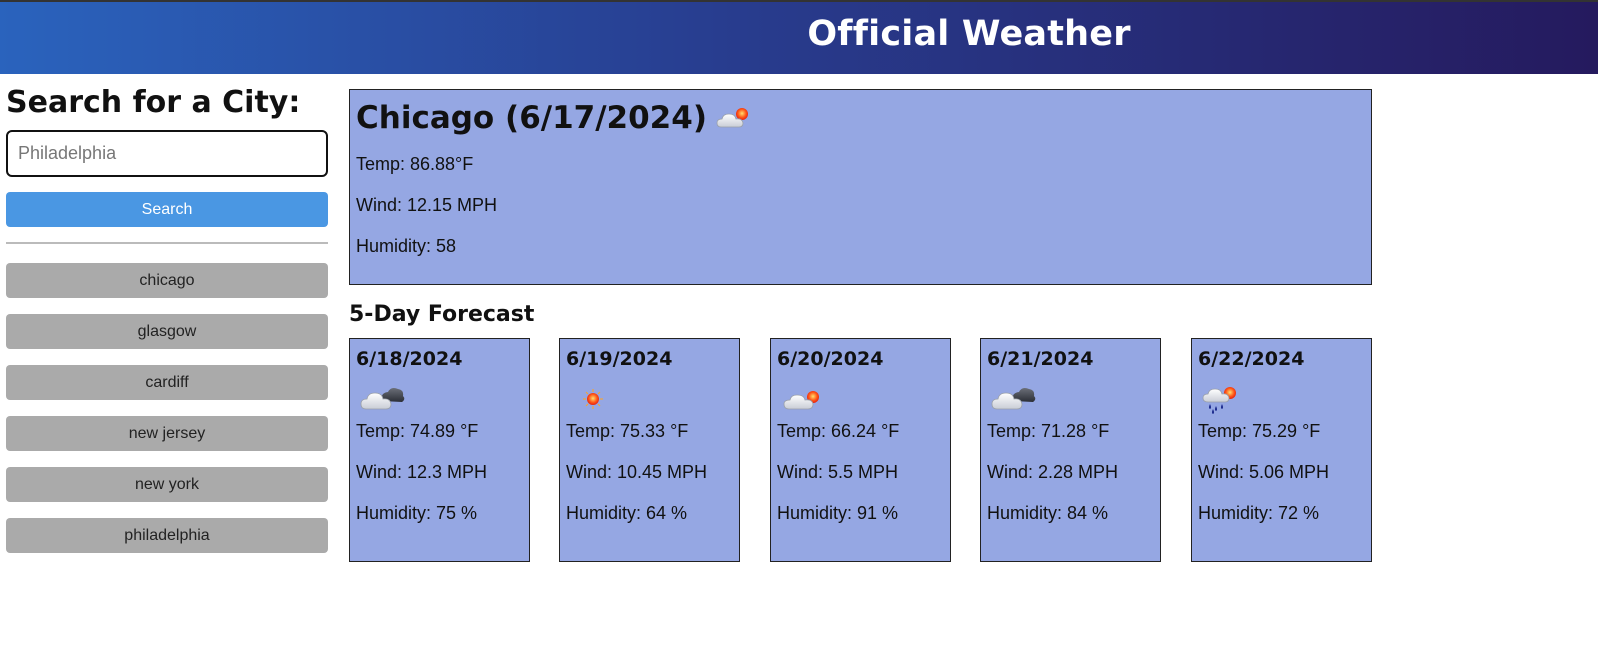 This screenshot has width=1598, height=657. I want to click on forecast-humidity: Humidity: 91 %, so click(838, 513).